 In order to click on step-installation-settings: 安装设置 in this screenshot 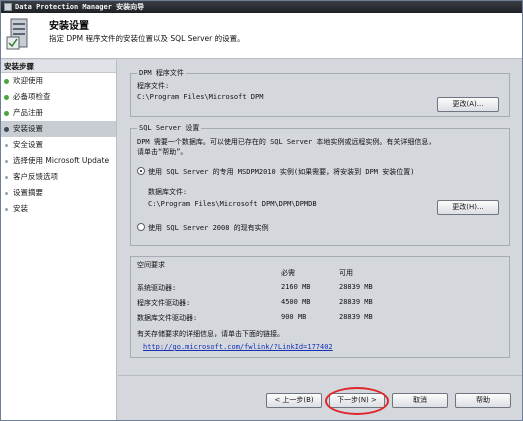, I will do `click(58, 129)`.